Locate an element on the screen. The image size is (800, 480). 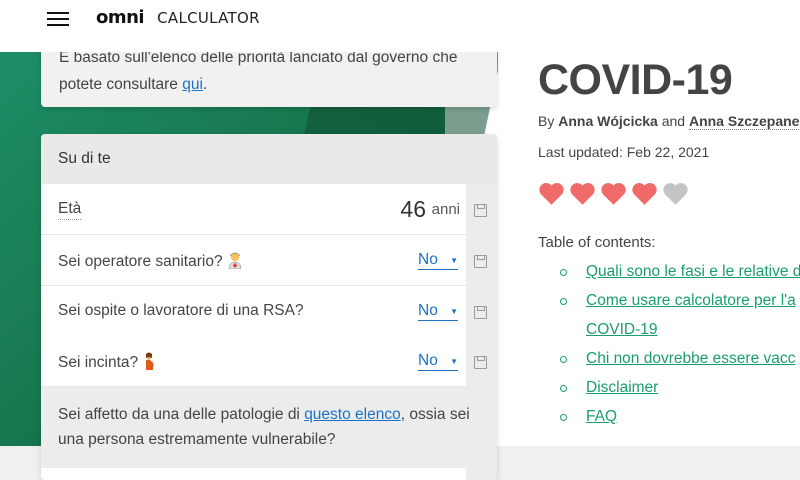
pregnant-field: Sei incinta? No ▼ is located at coordinates (253, 361).